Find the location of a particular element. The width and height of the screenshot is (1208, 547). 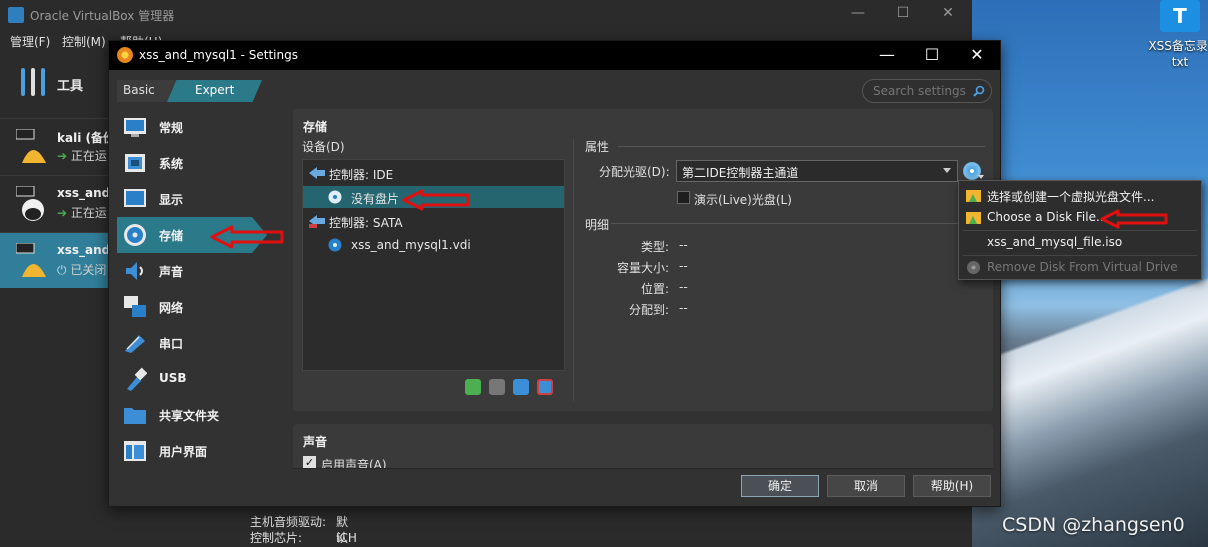

vm-state: ➔ 正在运 is located at coordinates (82, 213).